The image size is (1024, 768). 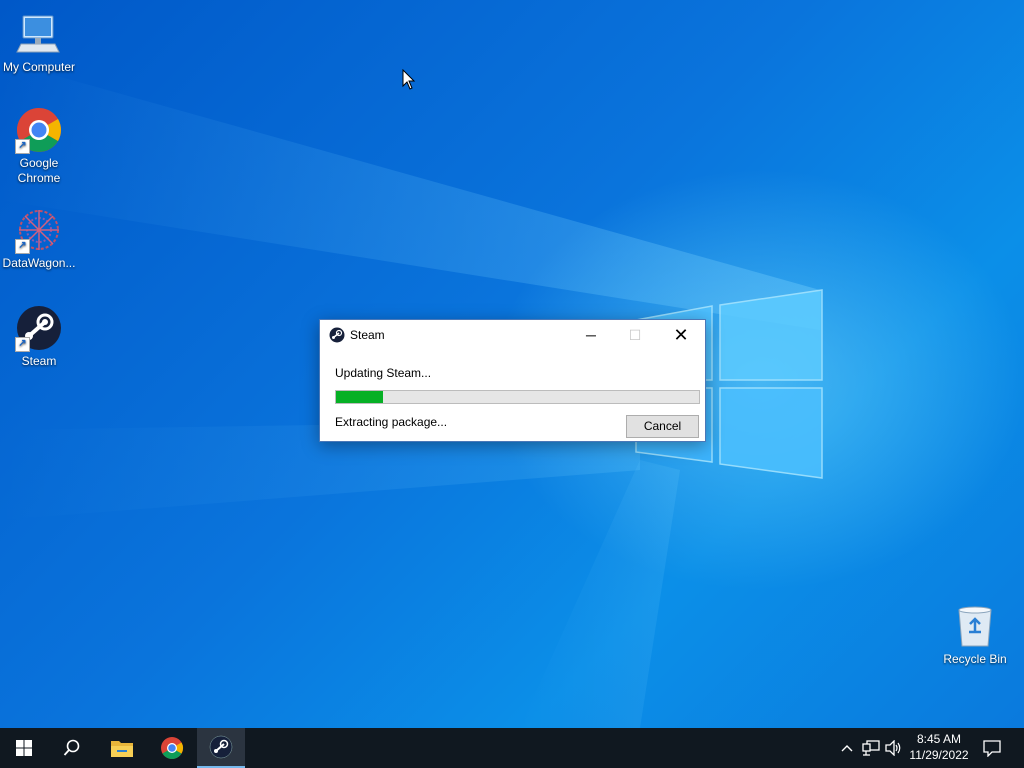 I want to click on file-explorer-icon, so click(x=122, y=749).